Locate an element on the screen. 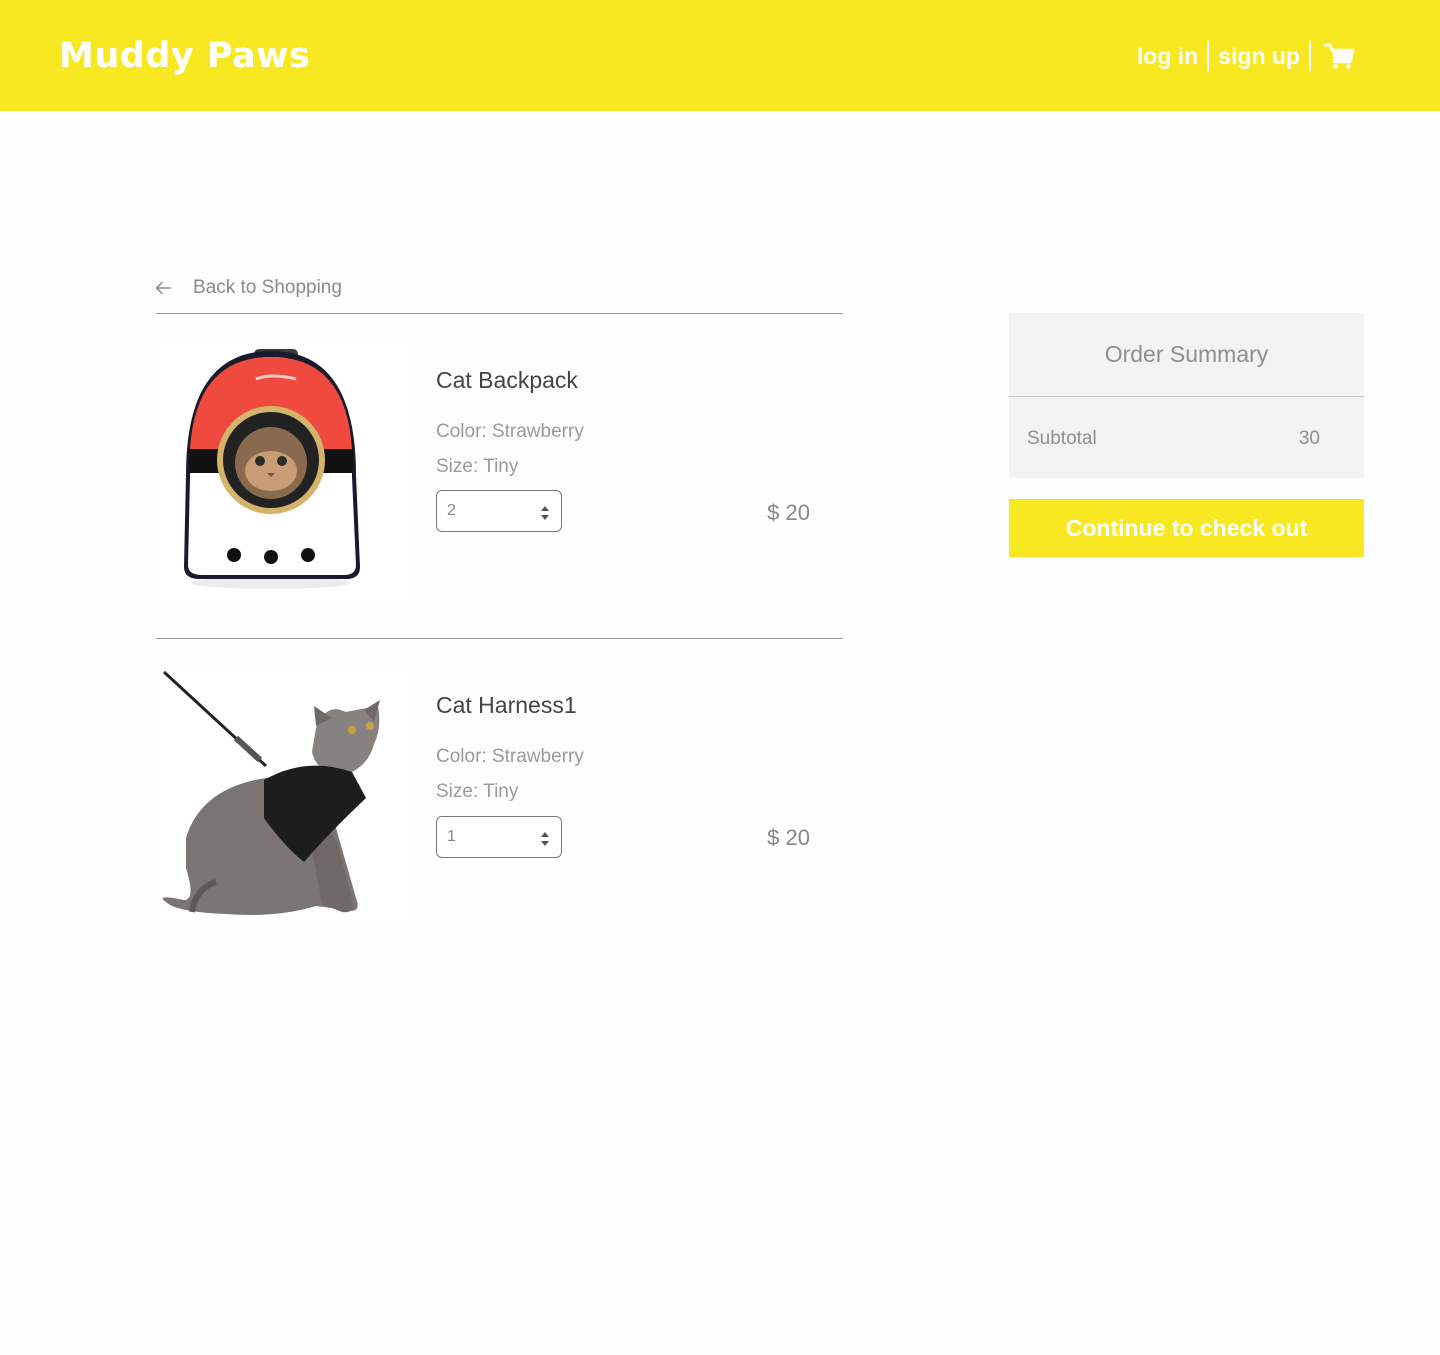 The width and height of the screenshot is (1440, 1355). order-summary: Order Summary Subtotal 30 is located at coordinates (1186, 395).